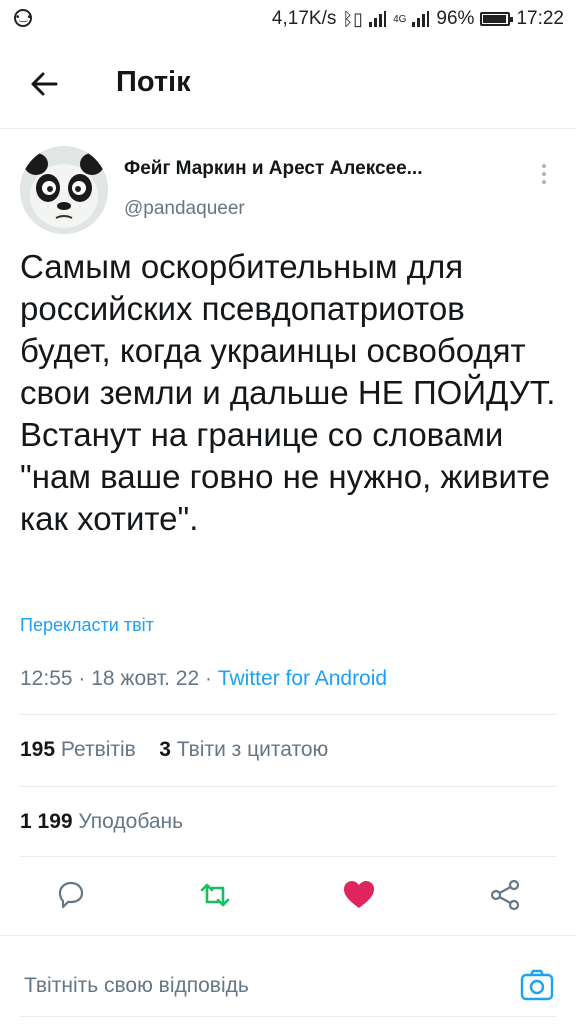  I want to click on tweet-source: Twitter for Android, so click(302, 678).